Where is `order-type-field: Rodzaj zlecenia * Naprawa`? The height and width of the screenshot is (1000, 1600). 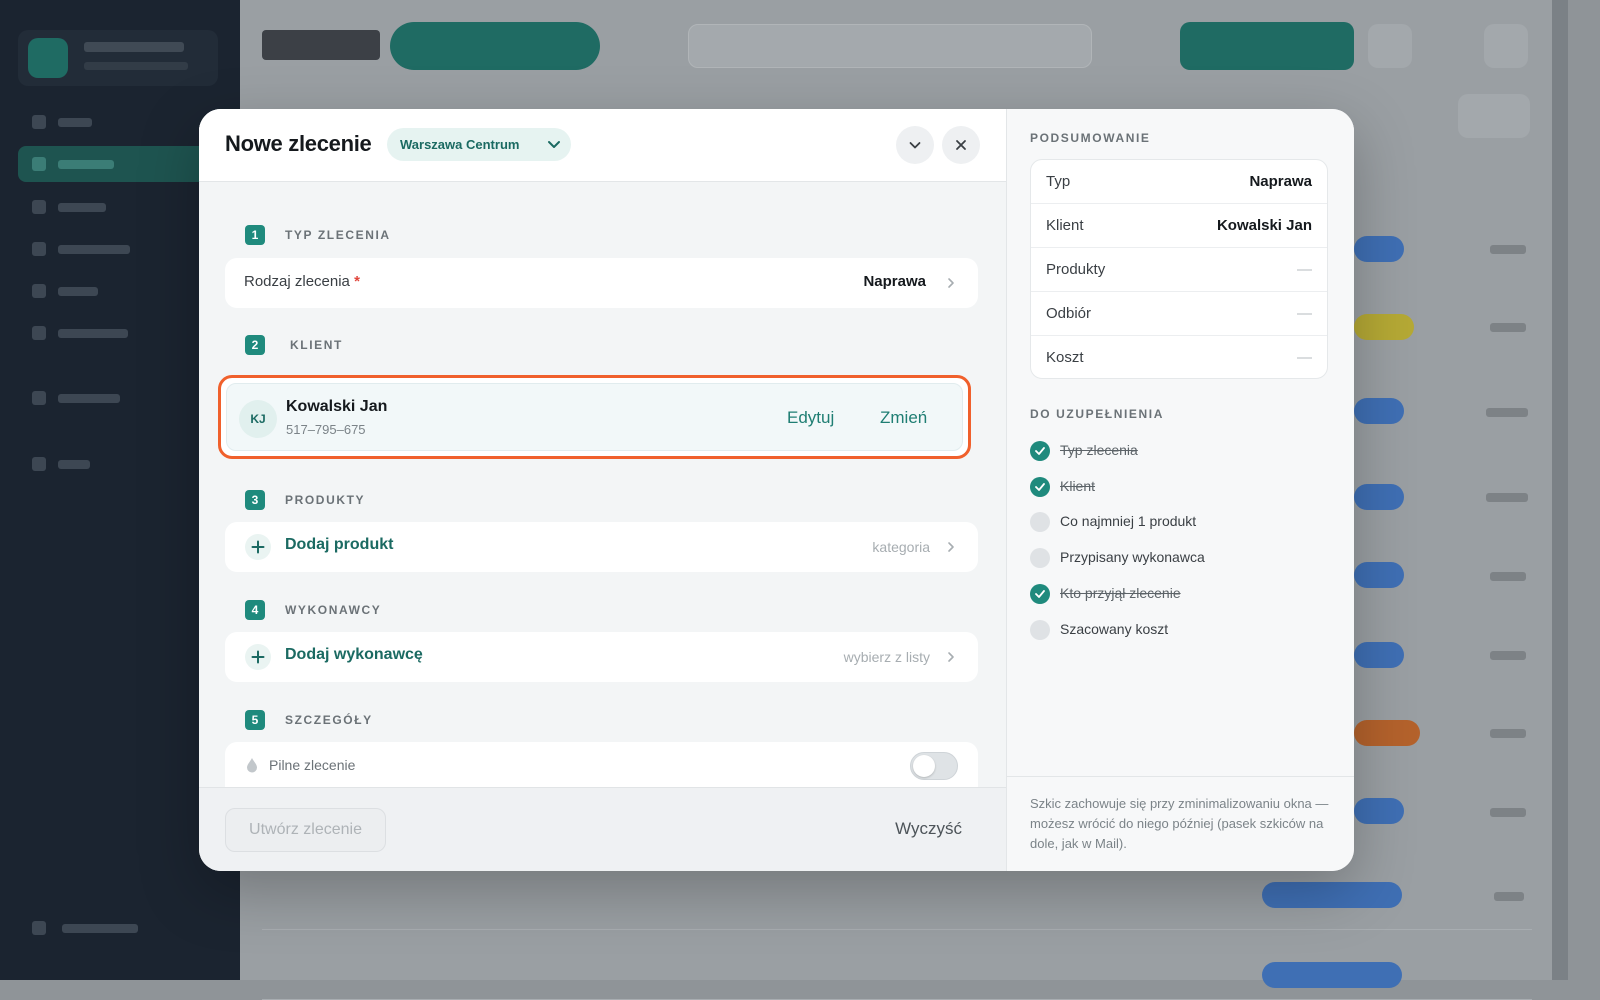
order-type-field: Rodzaj zlecenia * Naprawa is located at coordinates (601, 283).